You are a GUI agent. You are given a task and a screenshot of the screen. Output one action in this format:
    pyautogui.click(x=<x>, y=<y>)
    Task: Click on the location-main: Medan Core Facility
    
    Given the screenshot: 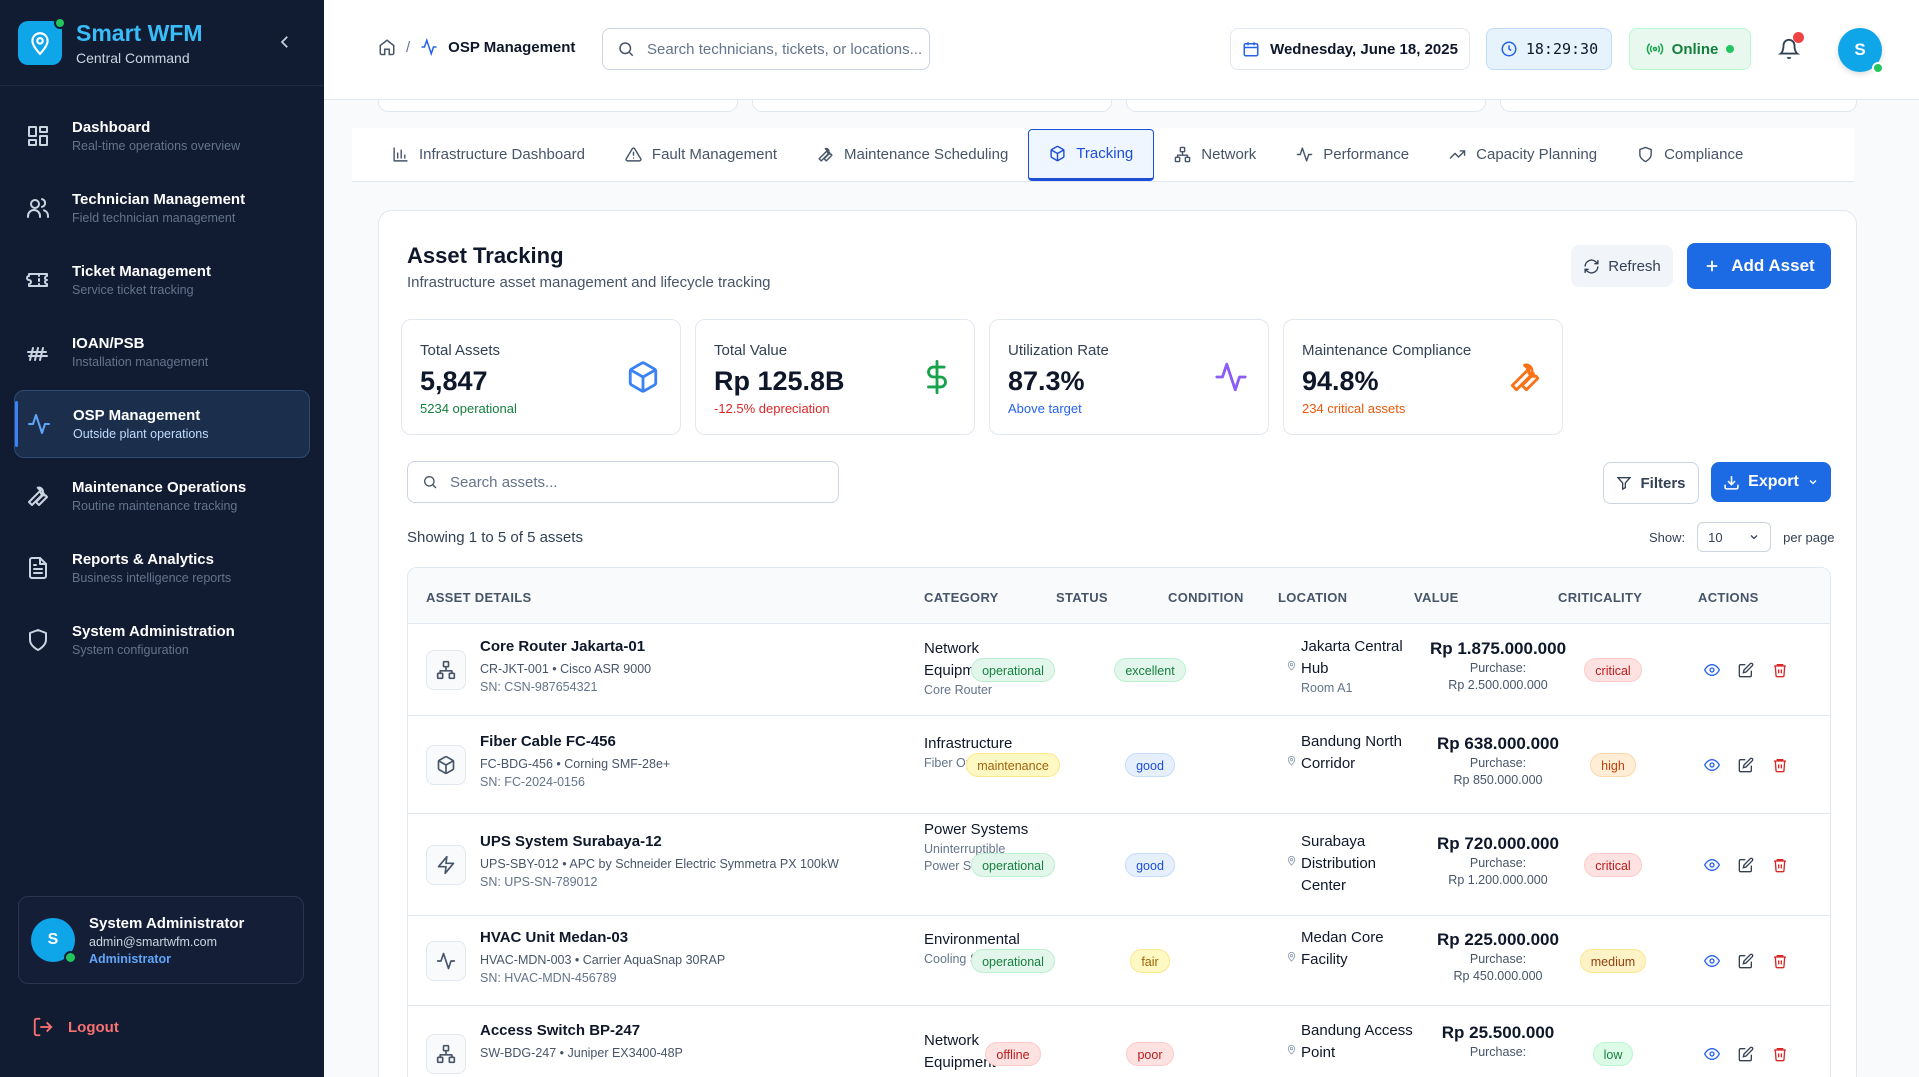 What is the action you would take?
    pyautogui.click(x=1342, y=948)
    